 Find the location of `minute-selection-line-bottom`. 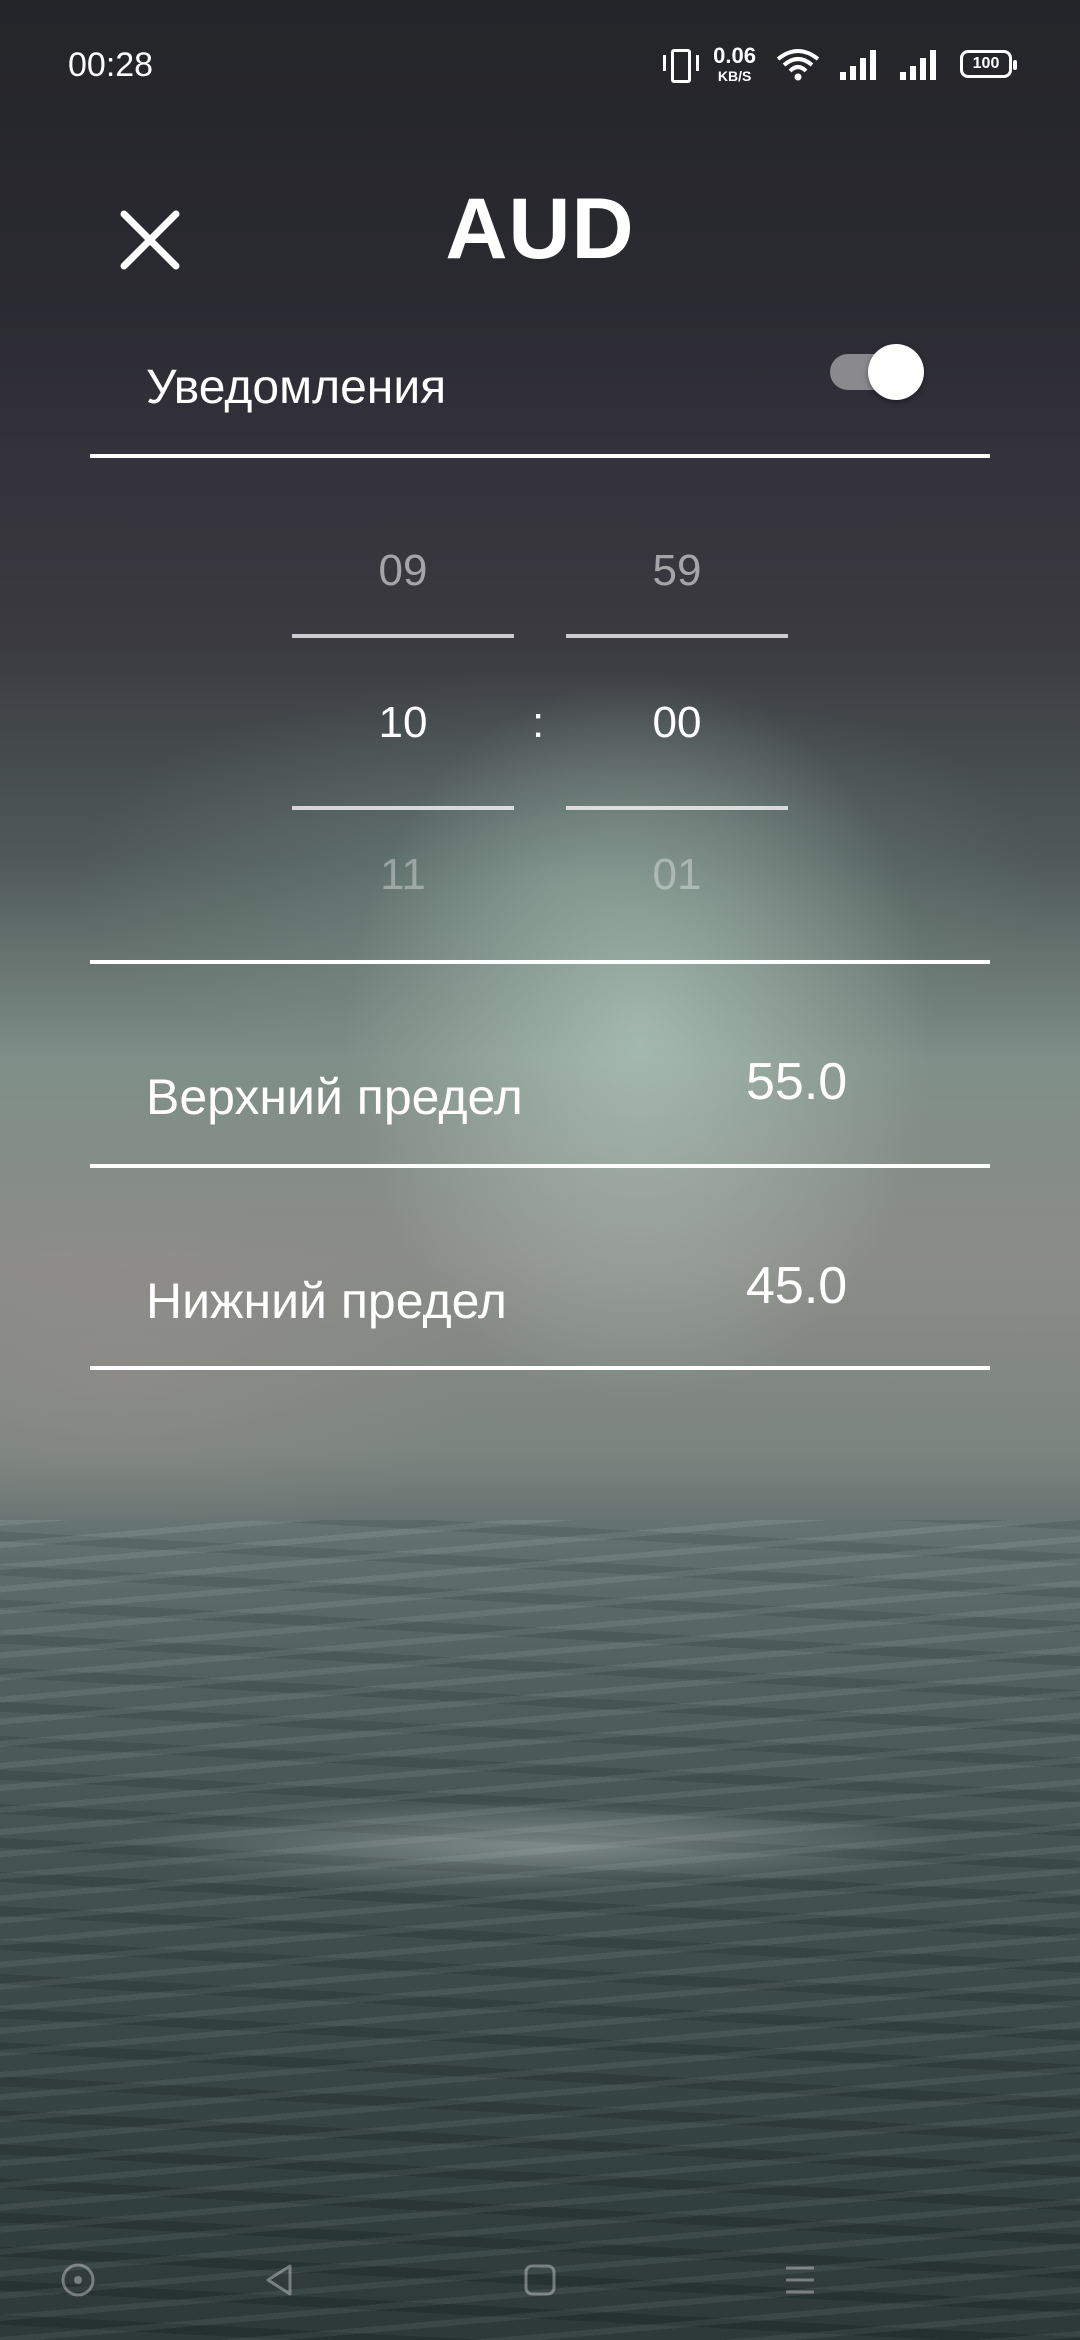

minute-selection-line-bottom is located at coordinates (677, 808).